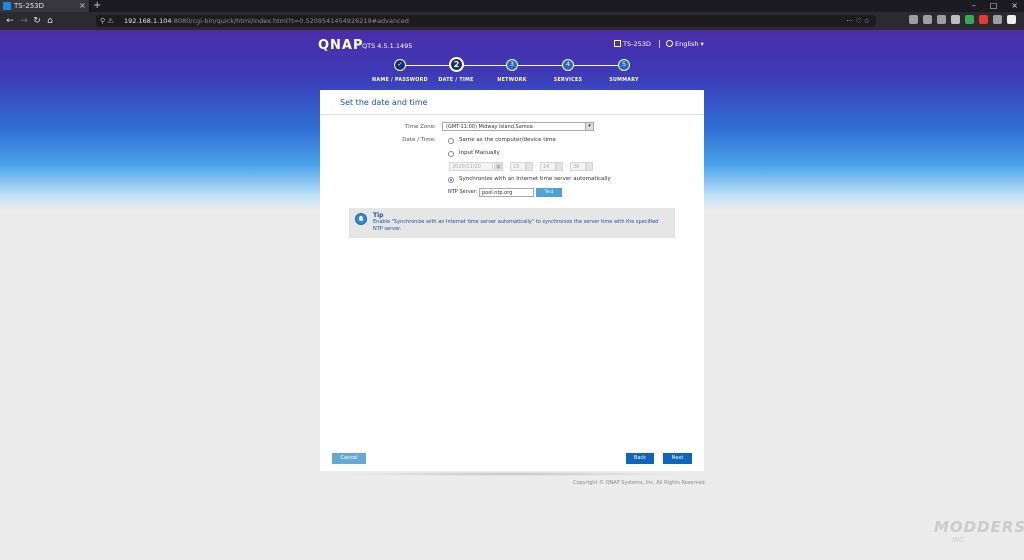 The height and width of the screenshot is (560, 1024). I want to click on step-5: 5, so click(624, 65).